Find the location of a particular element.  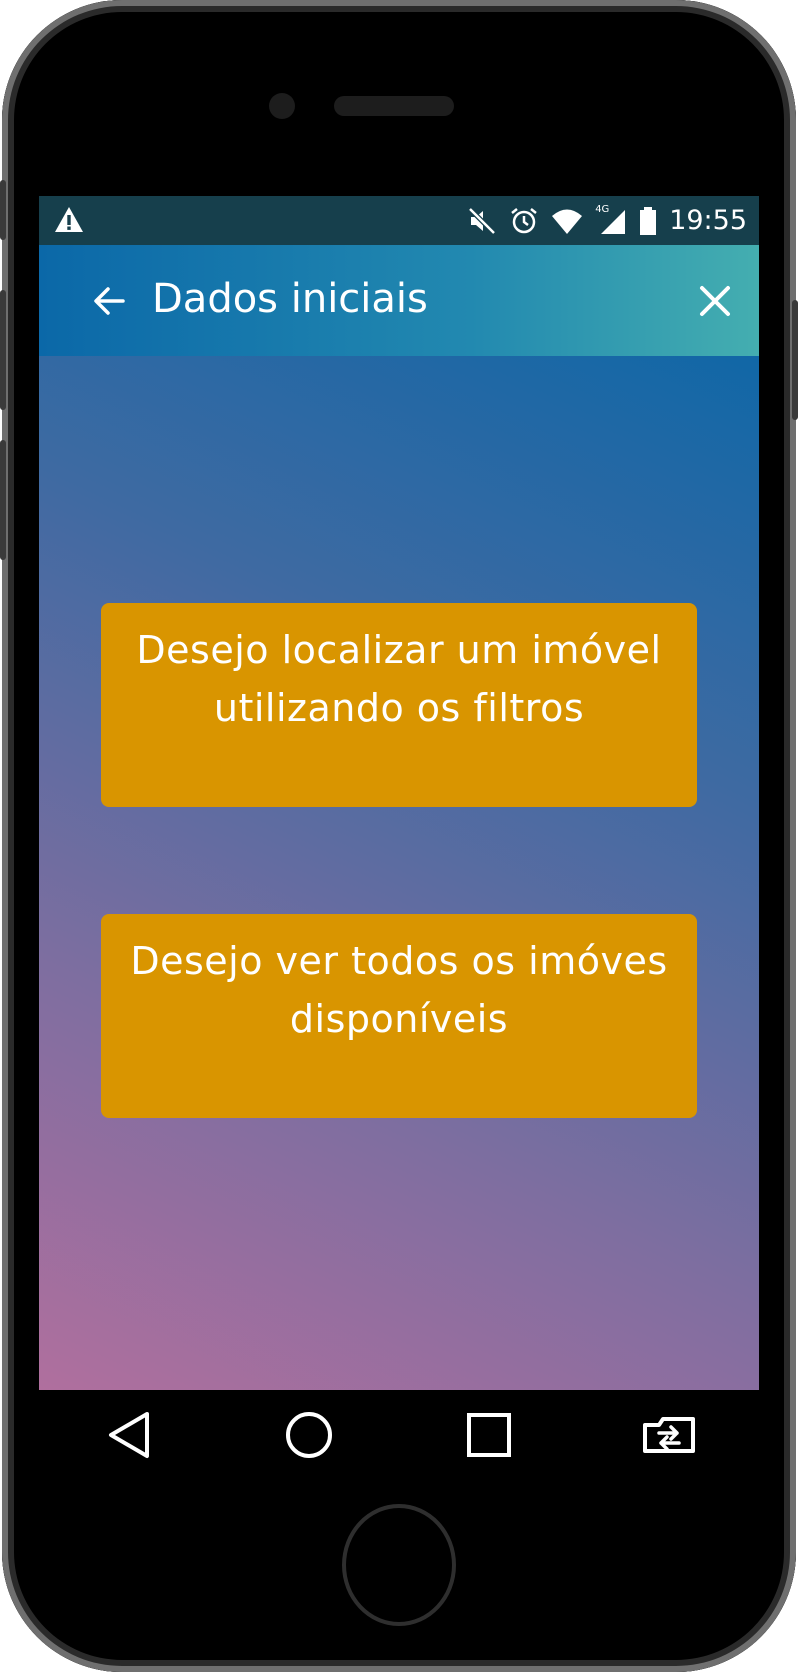

switch-app-icon is located at coordinates (669, 1435).